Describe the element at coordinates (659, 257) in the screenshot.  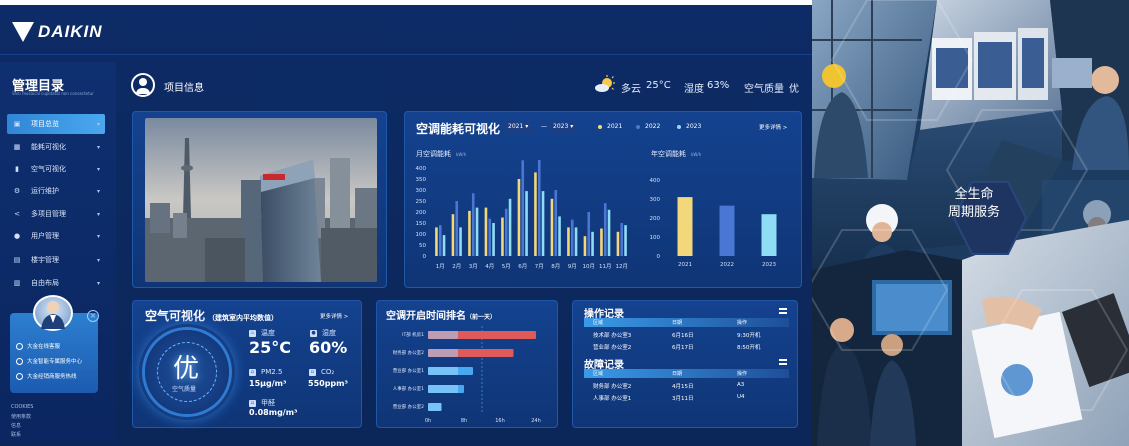
I see `y-tick-label: 0` at that location.